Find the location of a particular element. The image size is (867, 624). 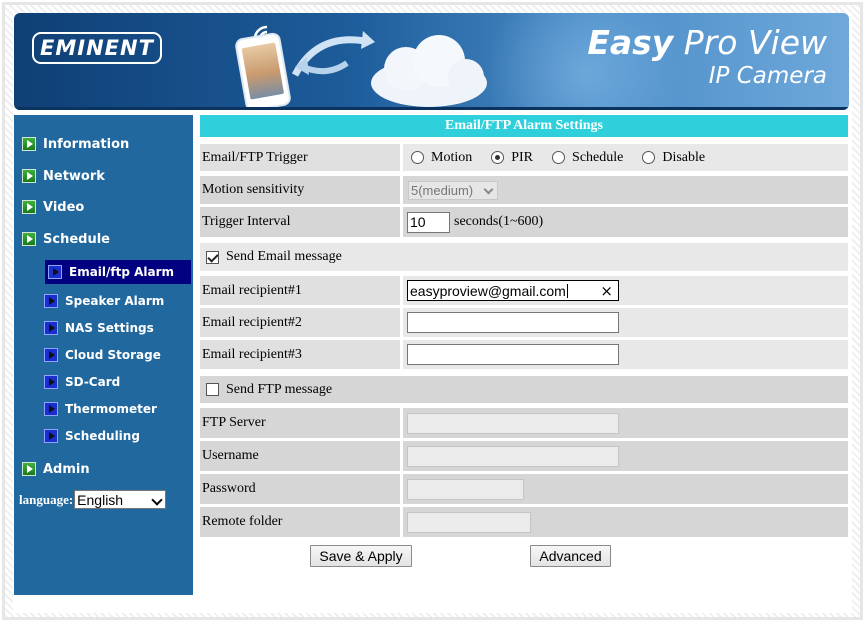

brand-subtitle: IP Camera is located at coordinates (767, 76).